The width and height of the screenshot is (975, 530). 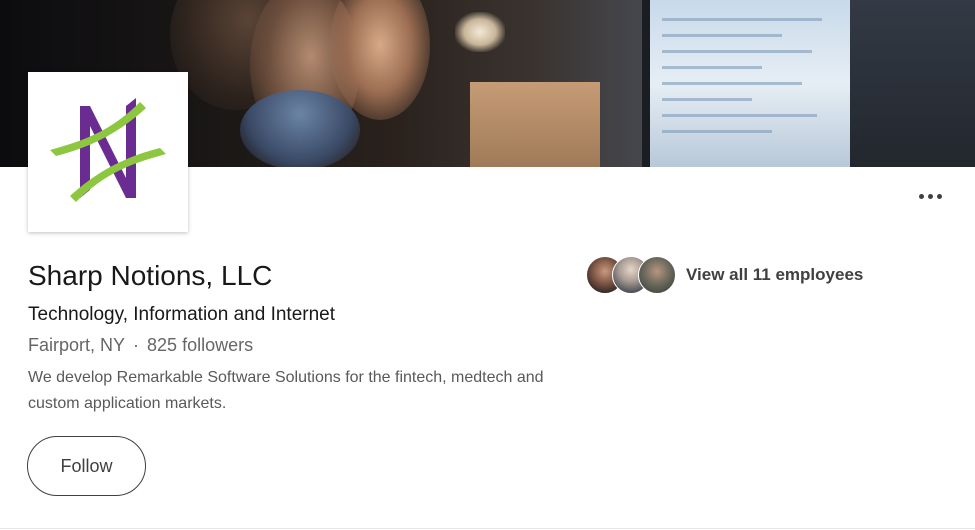 What do you see at coordinates (657, 275) in the screenshot?
I see `avatar` at bounding box center [657, 275].